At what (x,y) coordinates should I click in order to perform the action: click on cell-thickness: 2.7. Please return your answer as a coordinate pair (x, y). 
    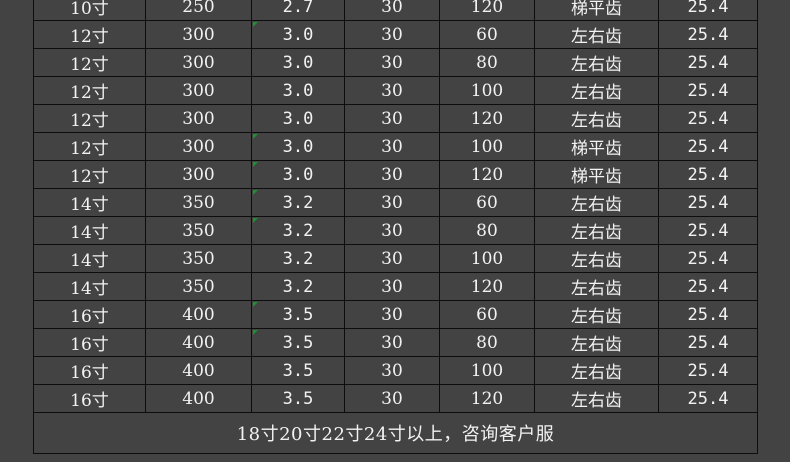
    Looking at the image, I should click on (298, 10).